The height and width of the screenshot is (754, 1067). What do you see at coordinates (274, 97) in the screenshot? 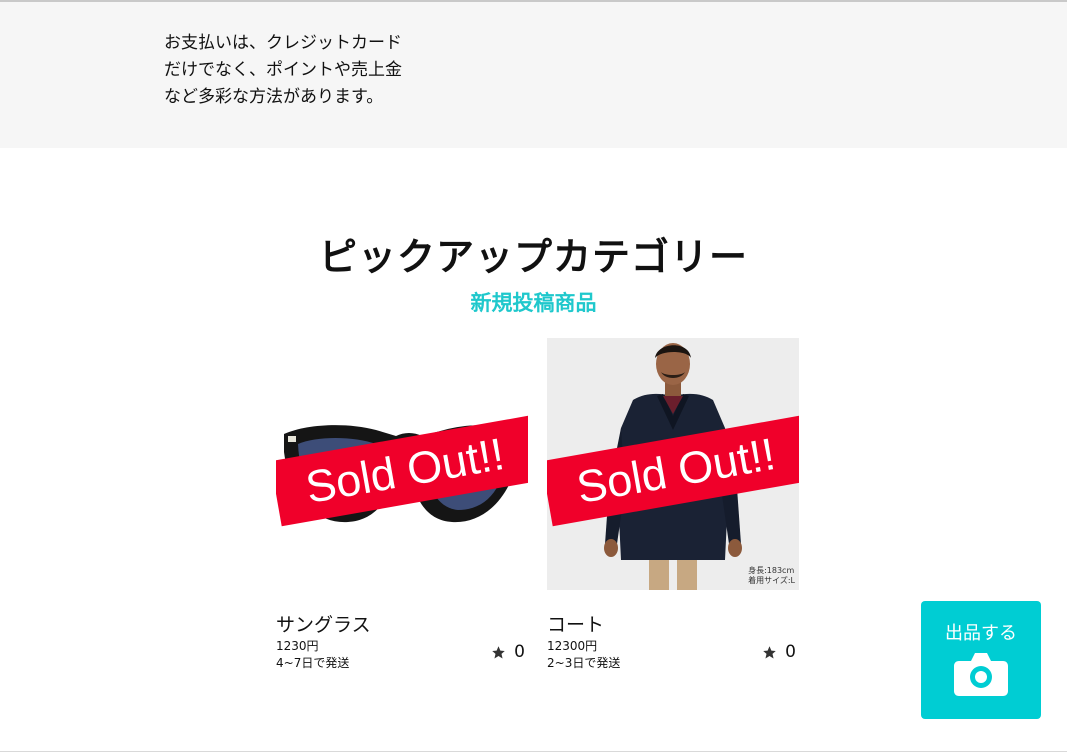
I see `payment-info-line: など多彩な方法があります。` at bounding box center [274, 97].